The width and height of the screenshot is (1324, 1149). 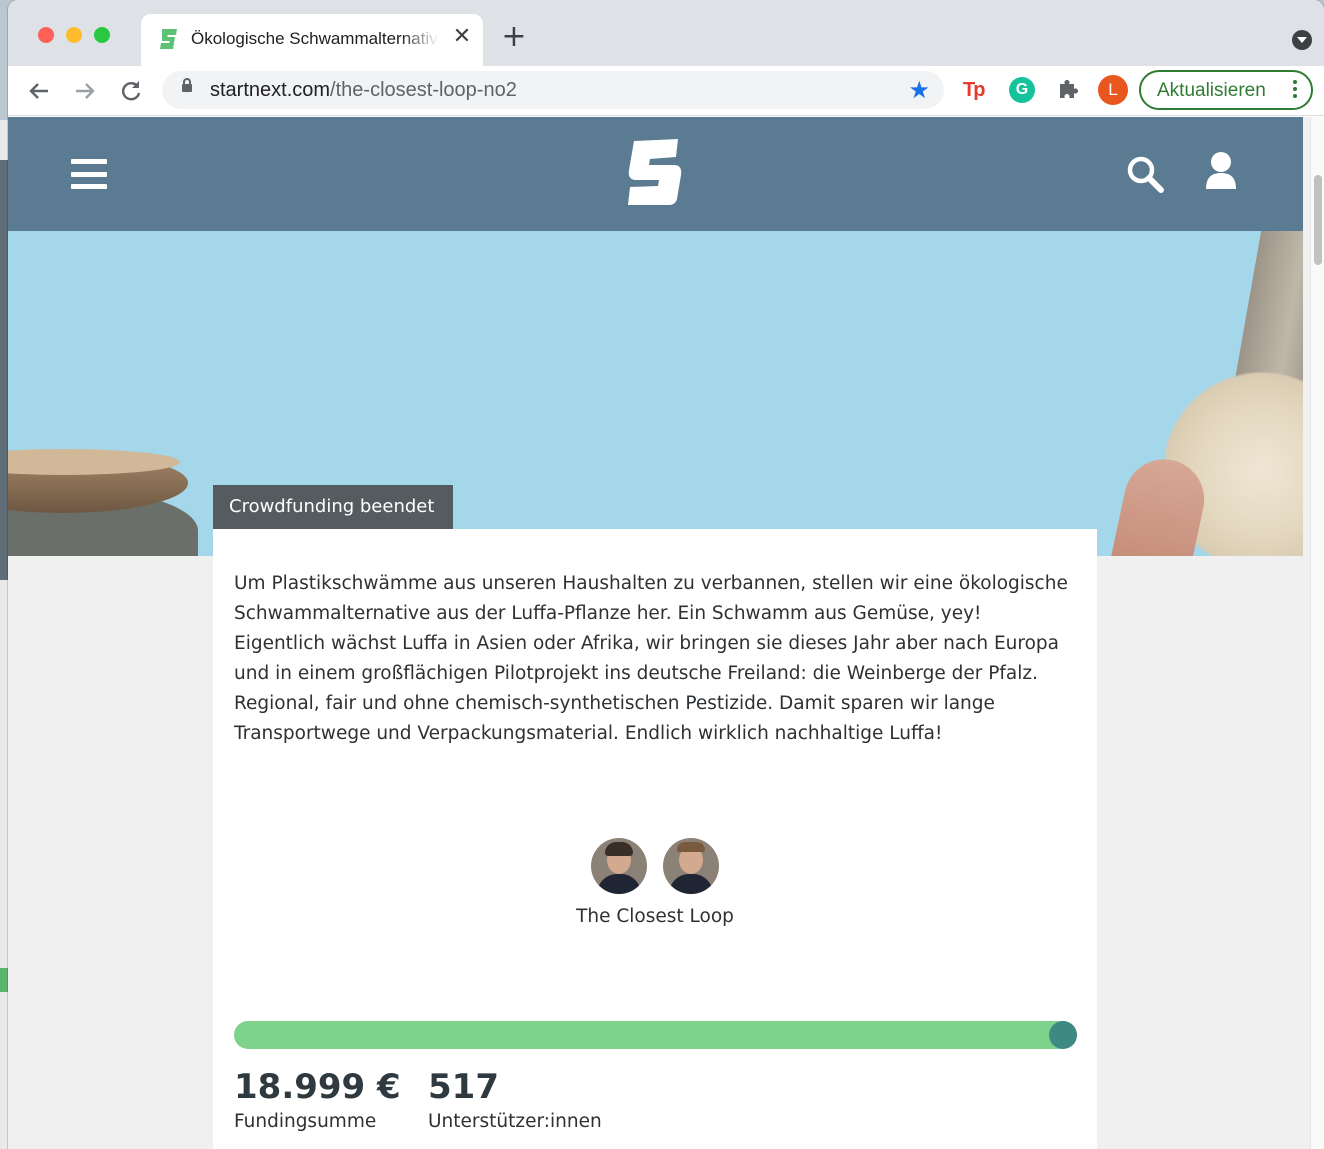 I want to click on close-window-button, so click(x=46, y=35).